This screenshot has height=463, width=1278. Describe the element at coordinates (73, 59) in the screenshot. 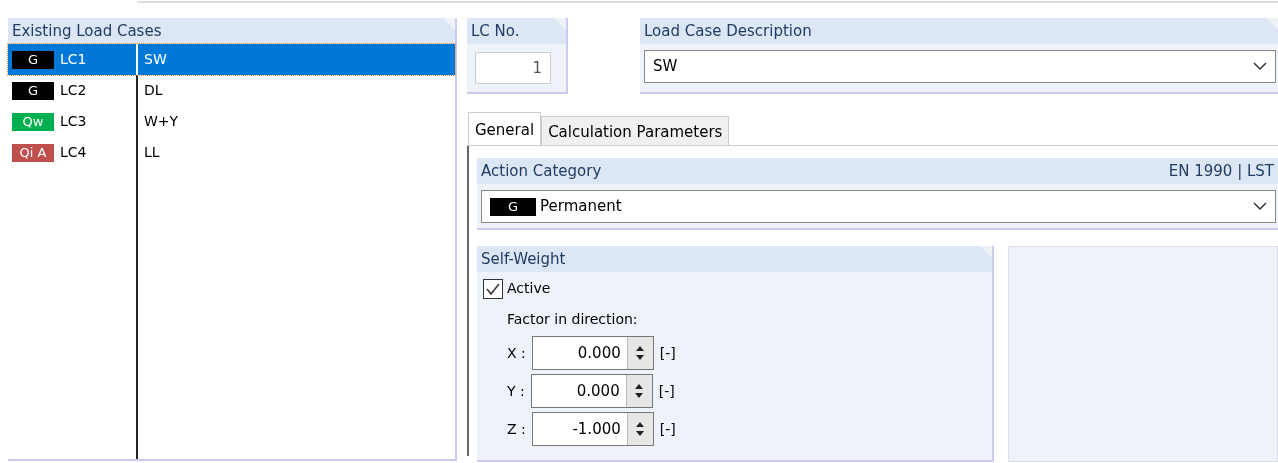

I see `load-case-number: LC1` at that location.